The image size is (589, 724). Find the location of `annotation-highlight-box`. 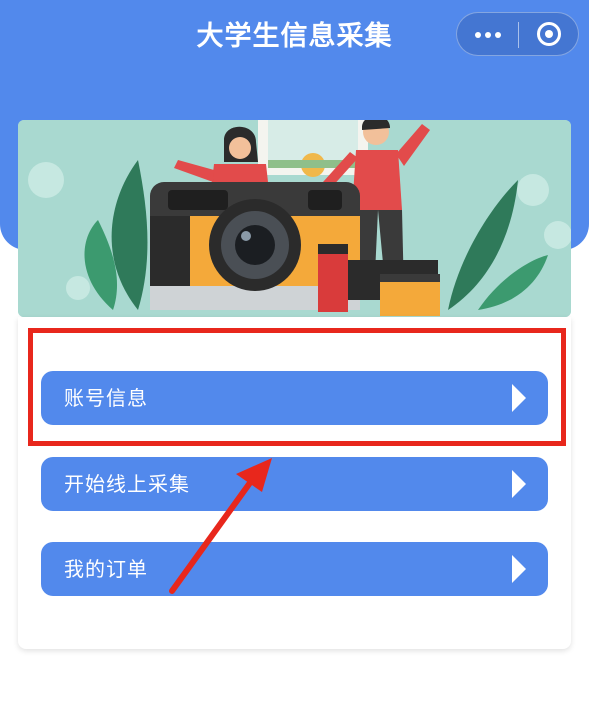

annotation-highlight-box is located at coordinates (297, 387).